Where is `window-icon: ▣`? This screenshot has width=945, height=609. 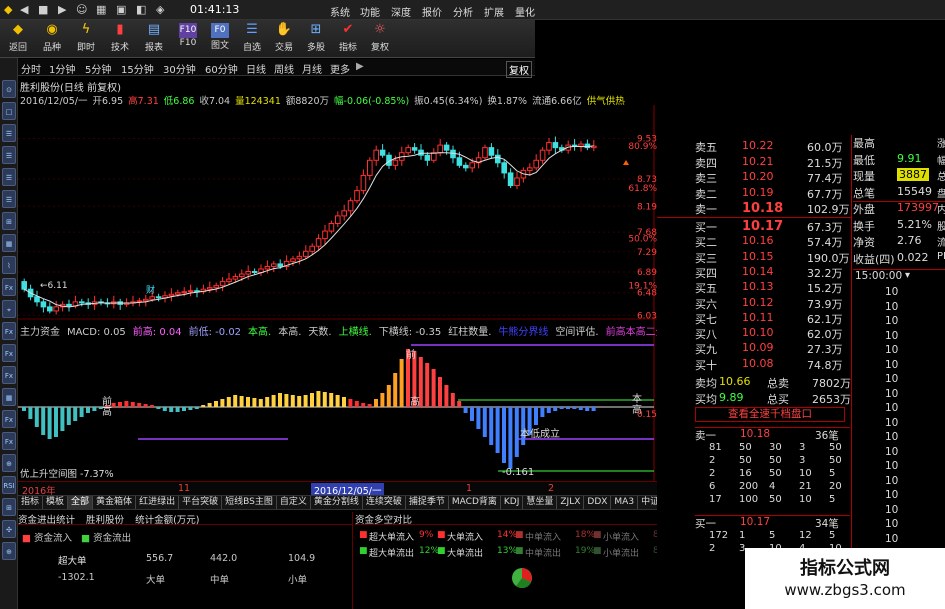
window-icon: ▣ is located at coordinates (121, 9).